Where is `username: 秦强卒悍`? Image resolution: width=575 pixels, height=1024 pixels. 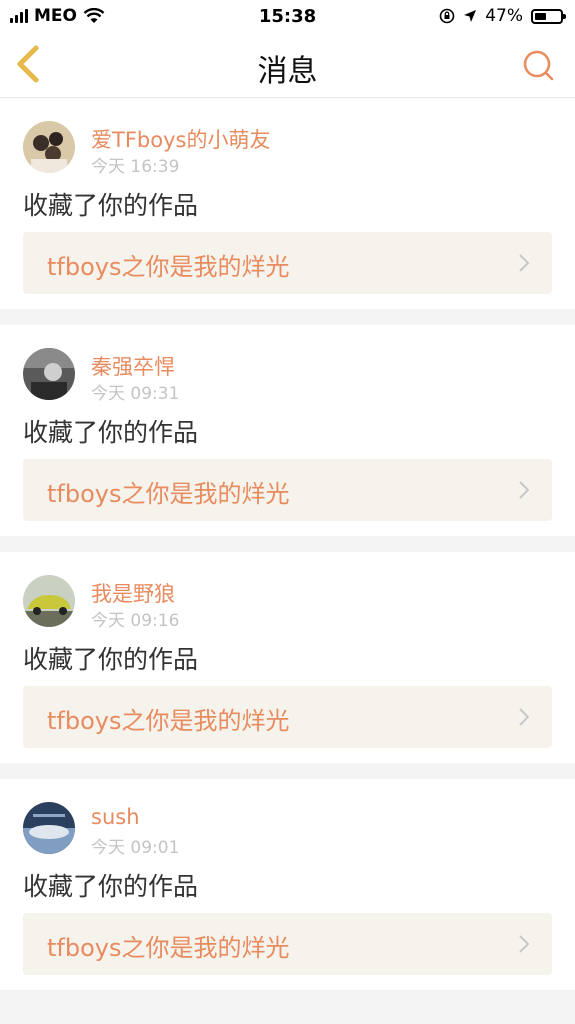 username: 秦强卒悍 is located at coordinates (133, 366).